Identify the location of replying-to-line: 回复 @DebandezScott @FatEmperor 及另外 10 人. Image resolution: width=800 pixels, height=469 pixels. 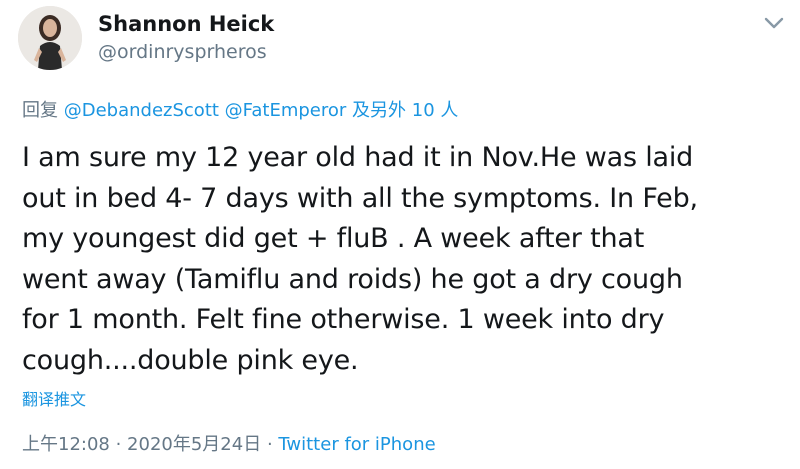
(240, 109).